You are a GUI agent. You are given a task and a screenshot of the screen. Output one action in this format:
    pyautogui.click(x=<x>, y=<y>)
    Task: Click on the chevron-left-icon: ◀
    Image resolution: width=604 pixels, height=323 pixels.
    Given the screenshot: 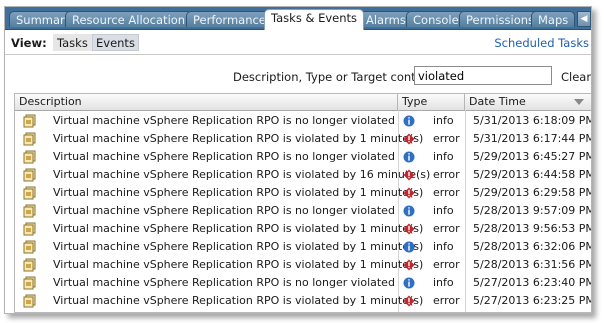 What is the action you would take?
    pyautogui.click(x=584, y=19)
    